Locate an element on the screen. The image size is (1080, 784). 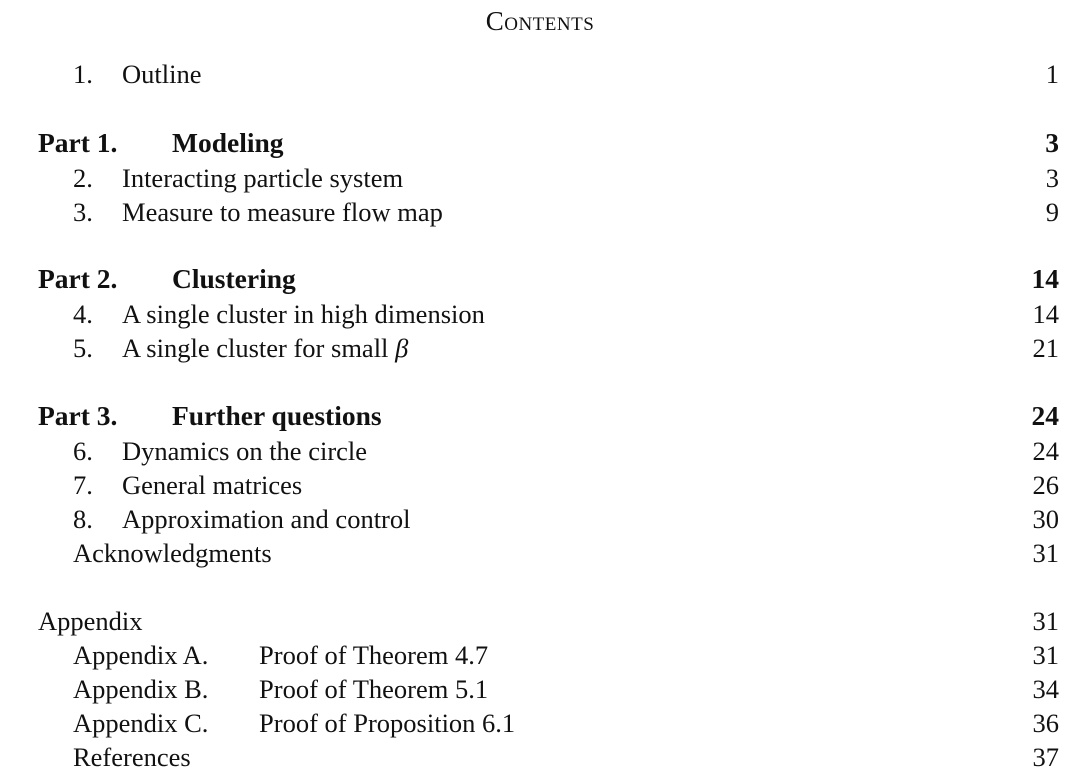
toc-entry: 3. Measure to measure flow map 9 is located at coordinates (540, 212).